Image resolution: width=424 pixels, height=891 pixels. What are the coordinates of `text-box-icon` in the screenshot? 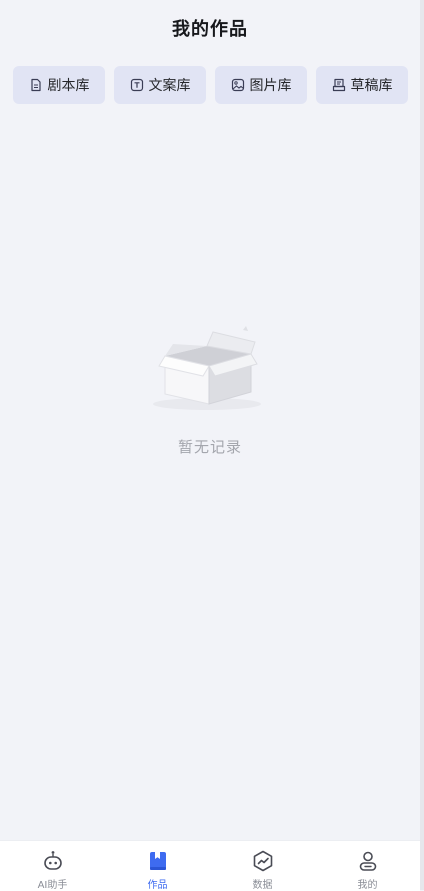 It's located at (137, 85).